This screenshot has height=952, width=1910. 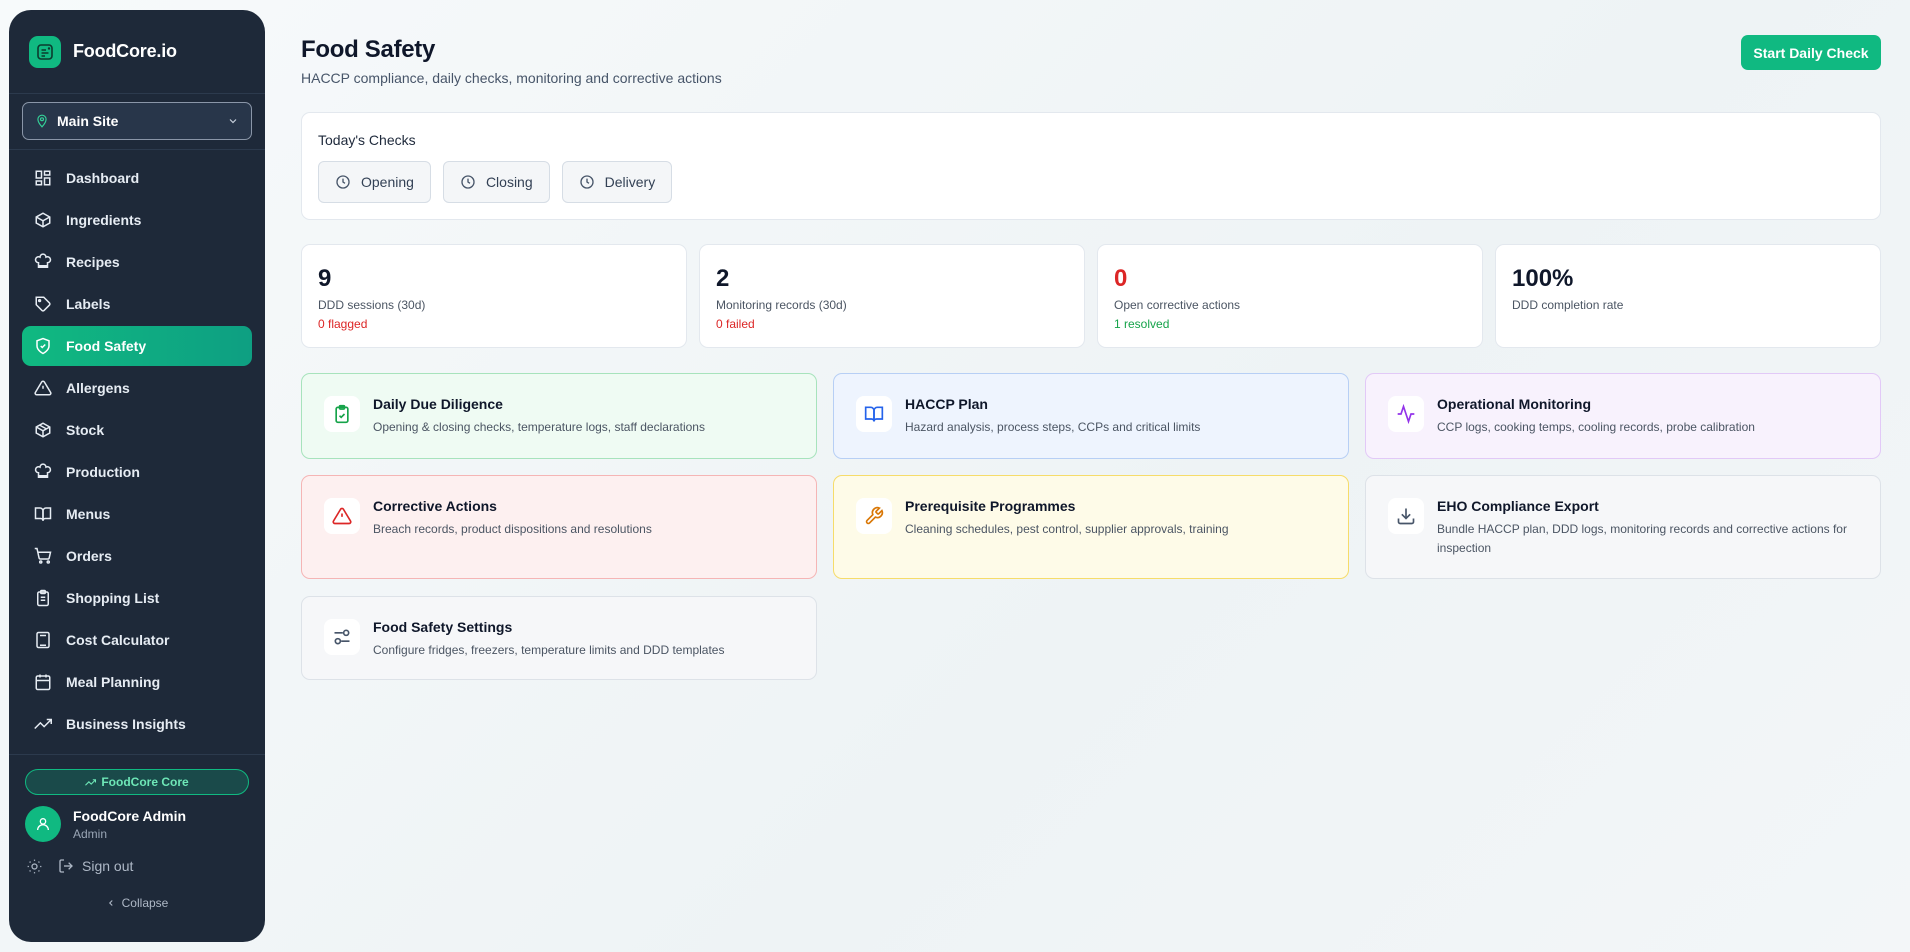 I want to click on stat-value: 0, so click(x=1121, y=278).